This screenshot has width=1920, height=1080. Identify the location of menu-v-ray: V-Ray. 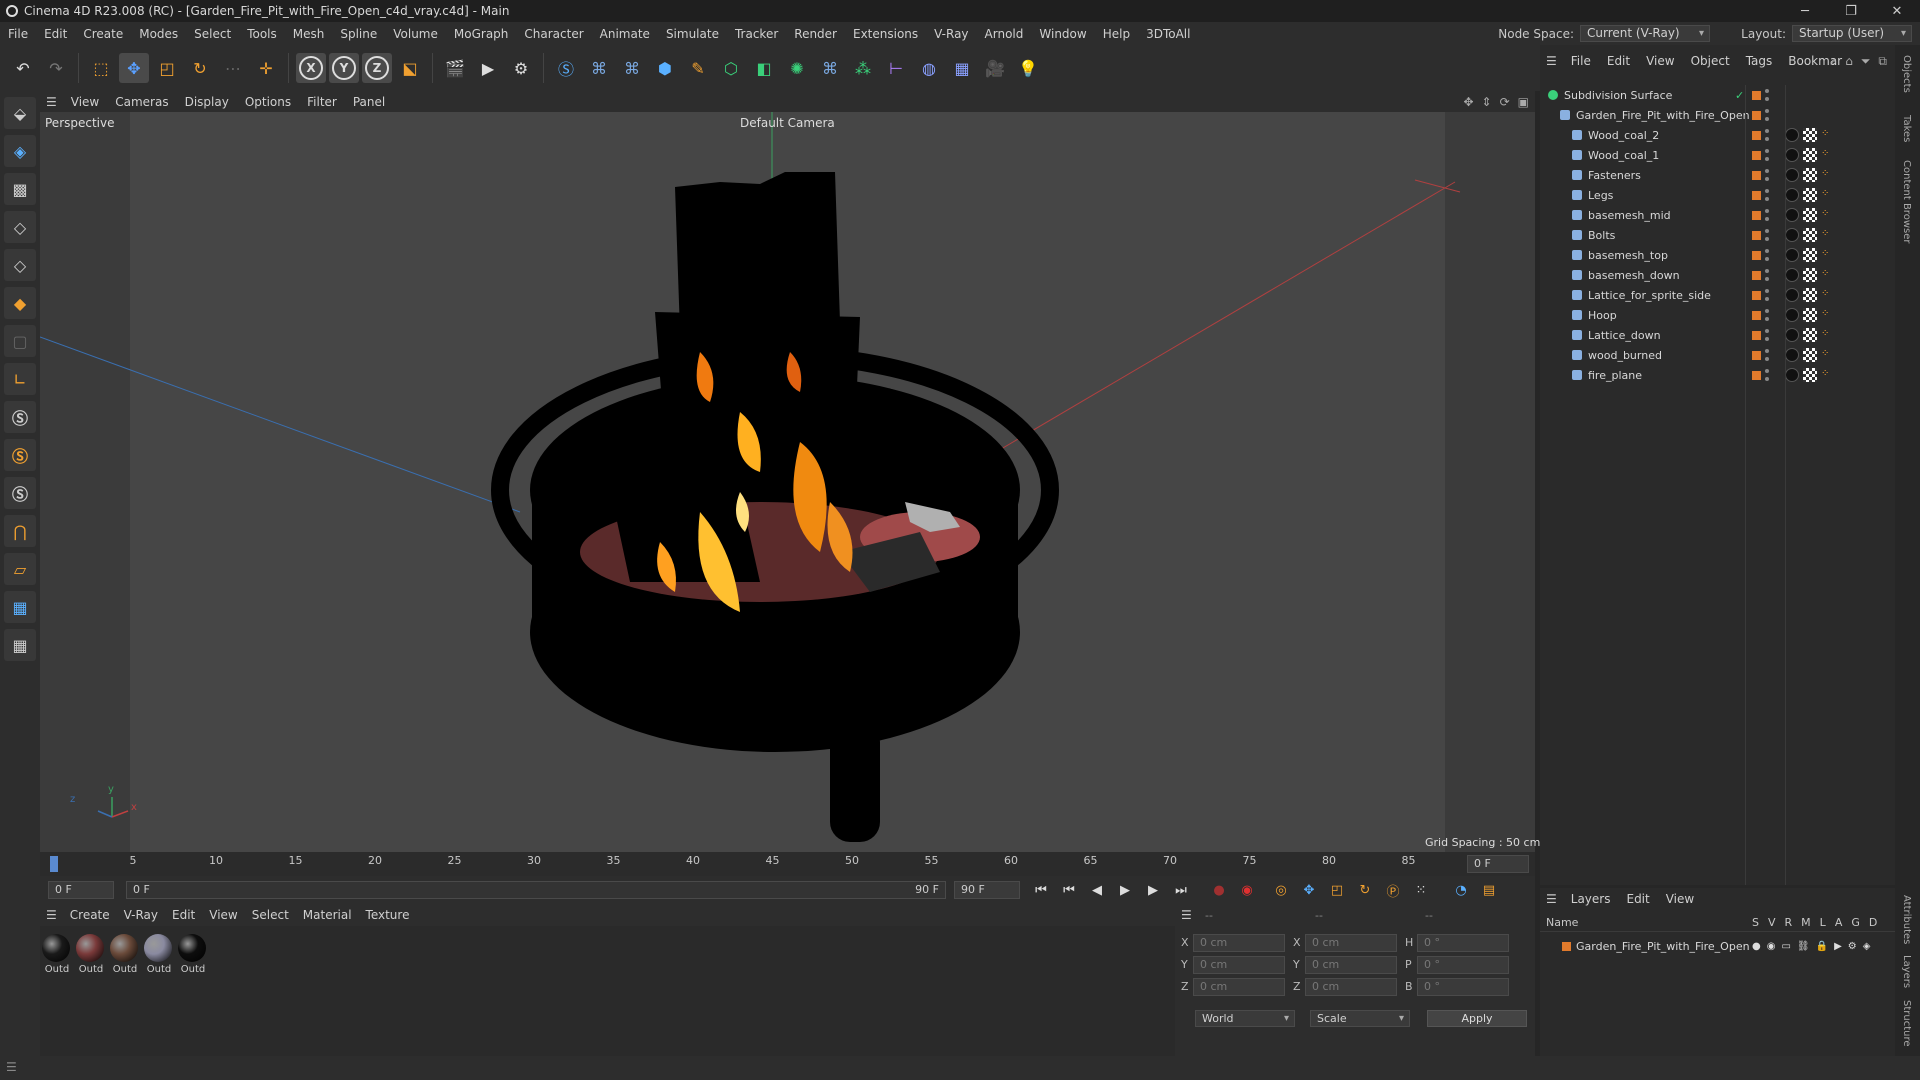
(951, 34).